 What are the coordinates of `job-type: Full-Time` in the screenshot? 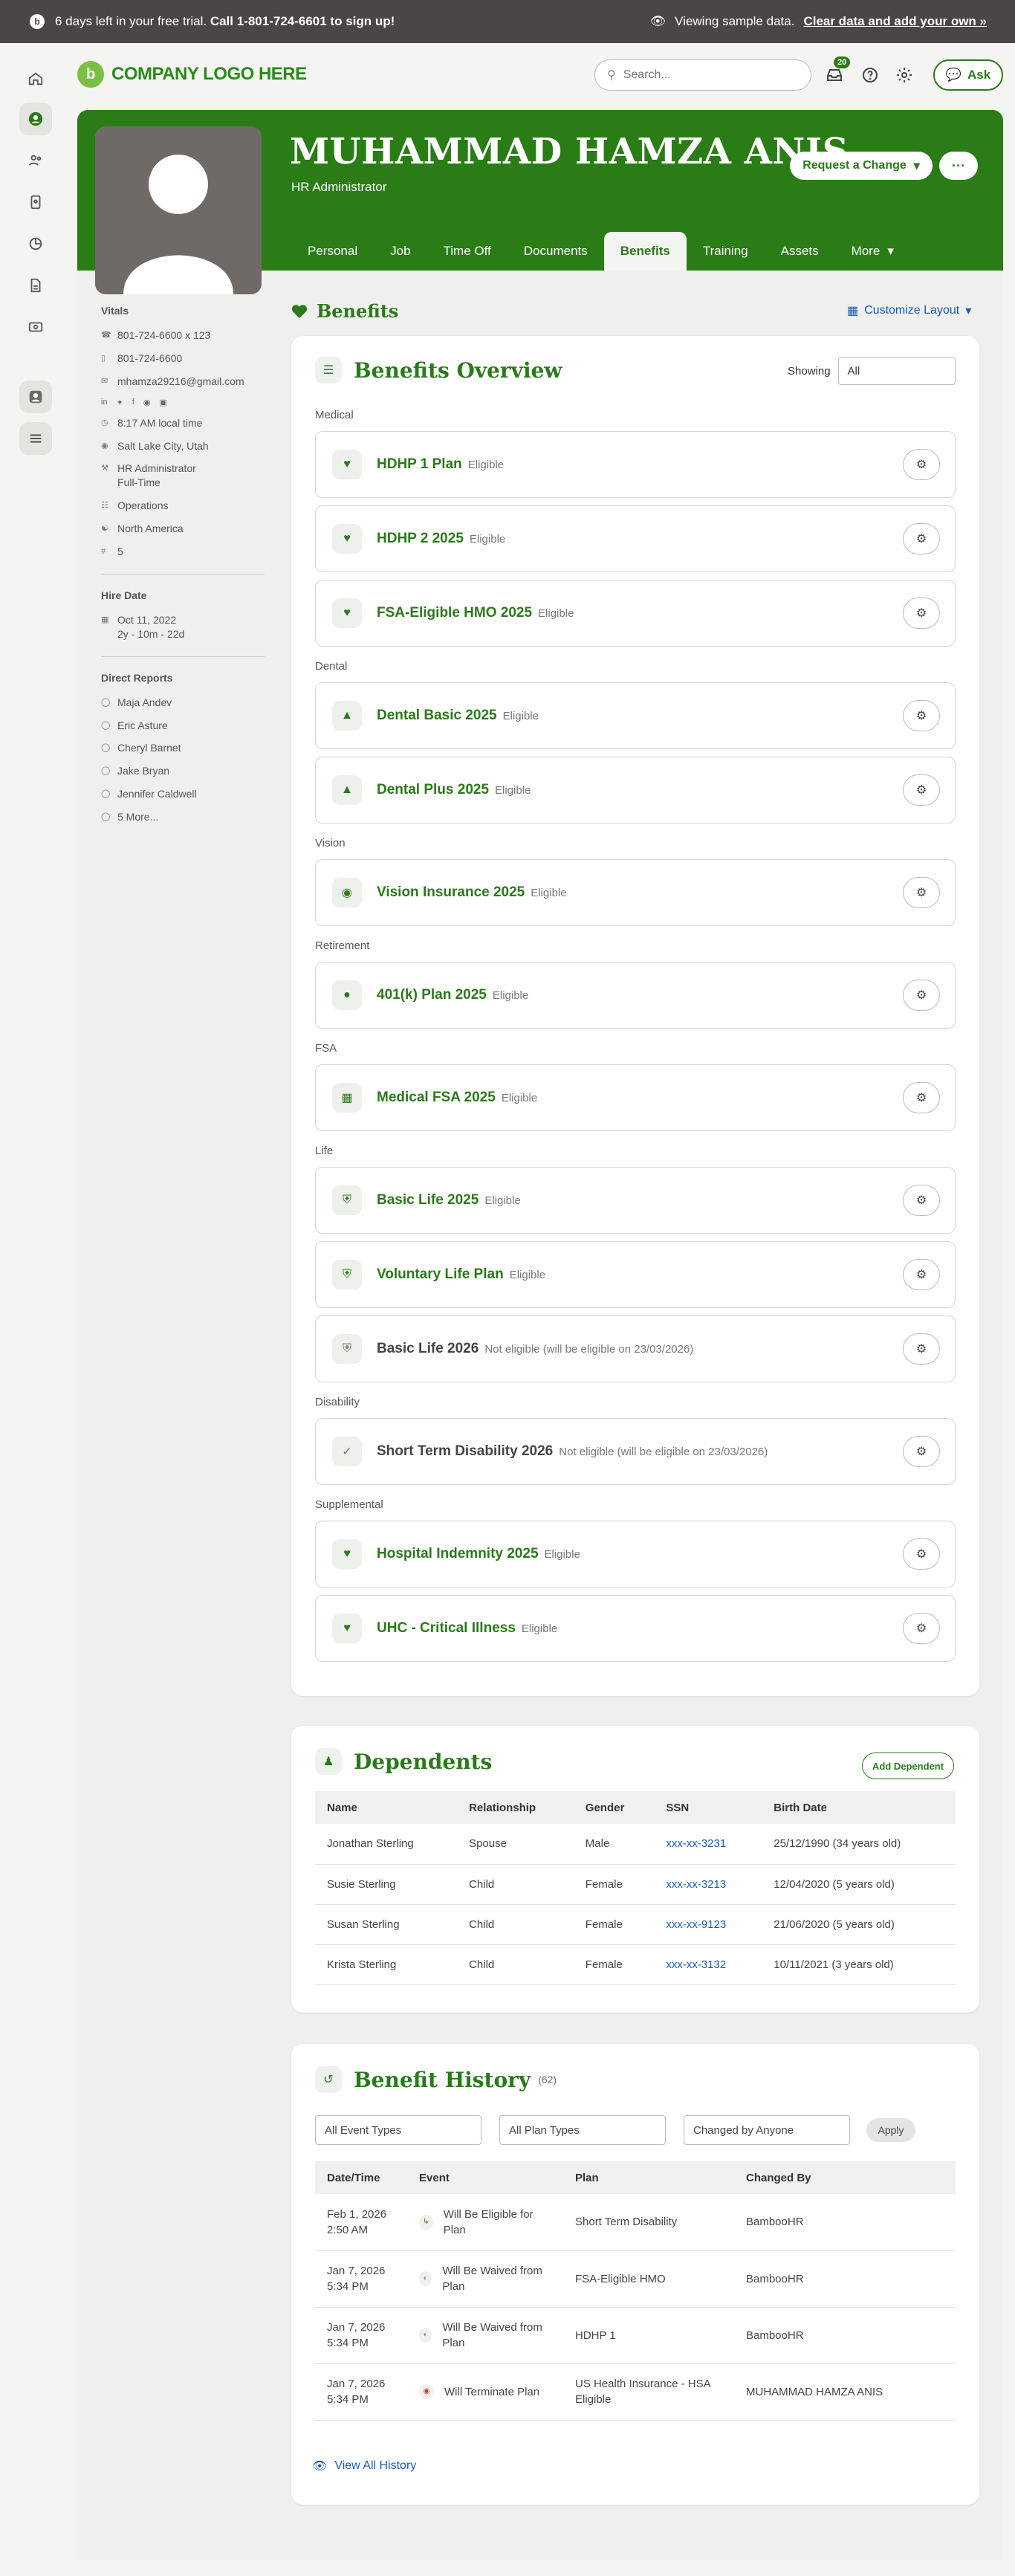 It's located at (138, 482).